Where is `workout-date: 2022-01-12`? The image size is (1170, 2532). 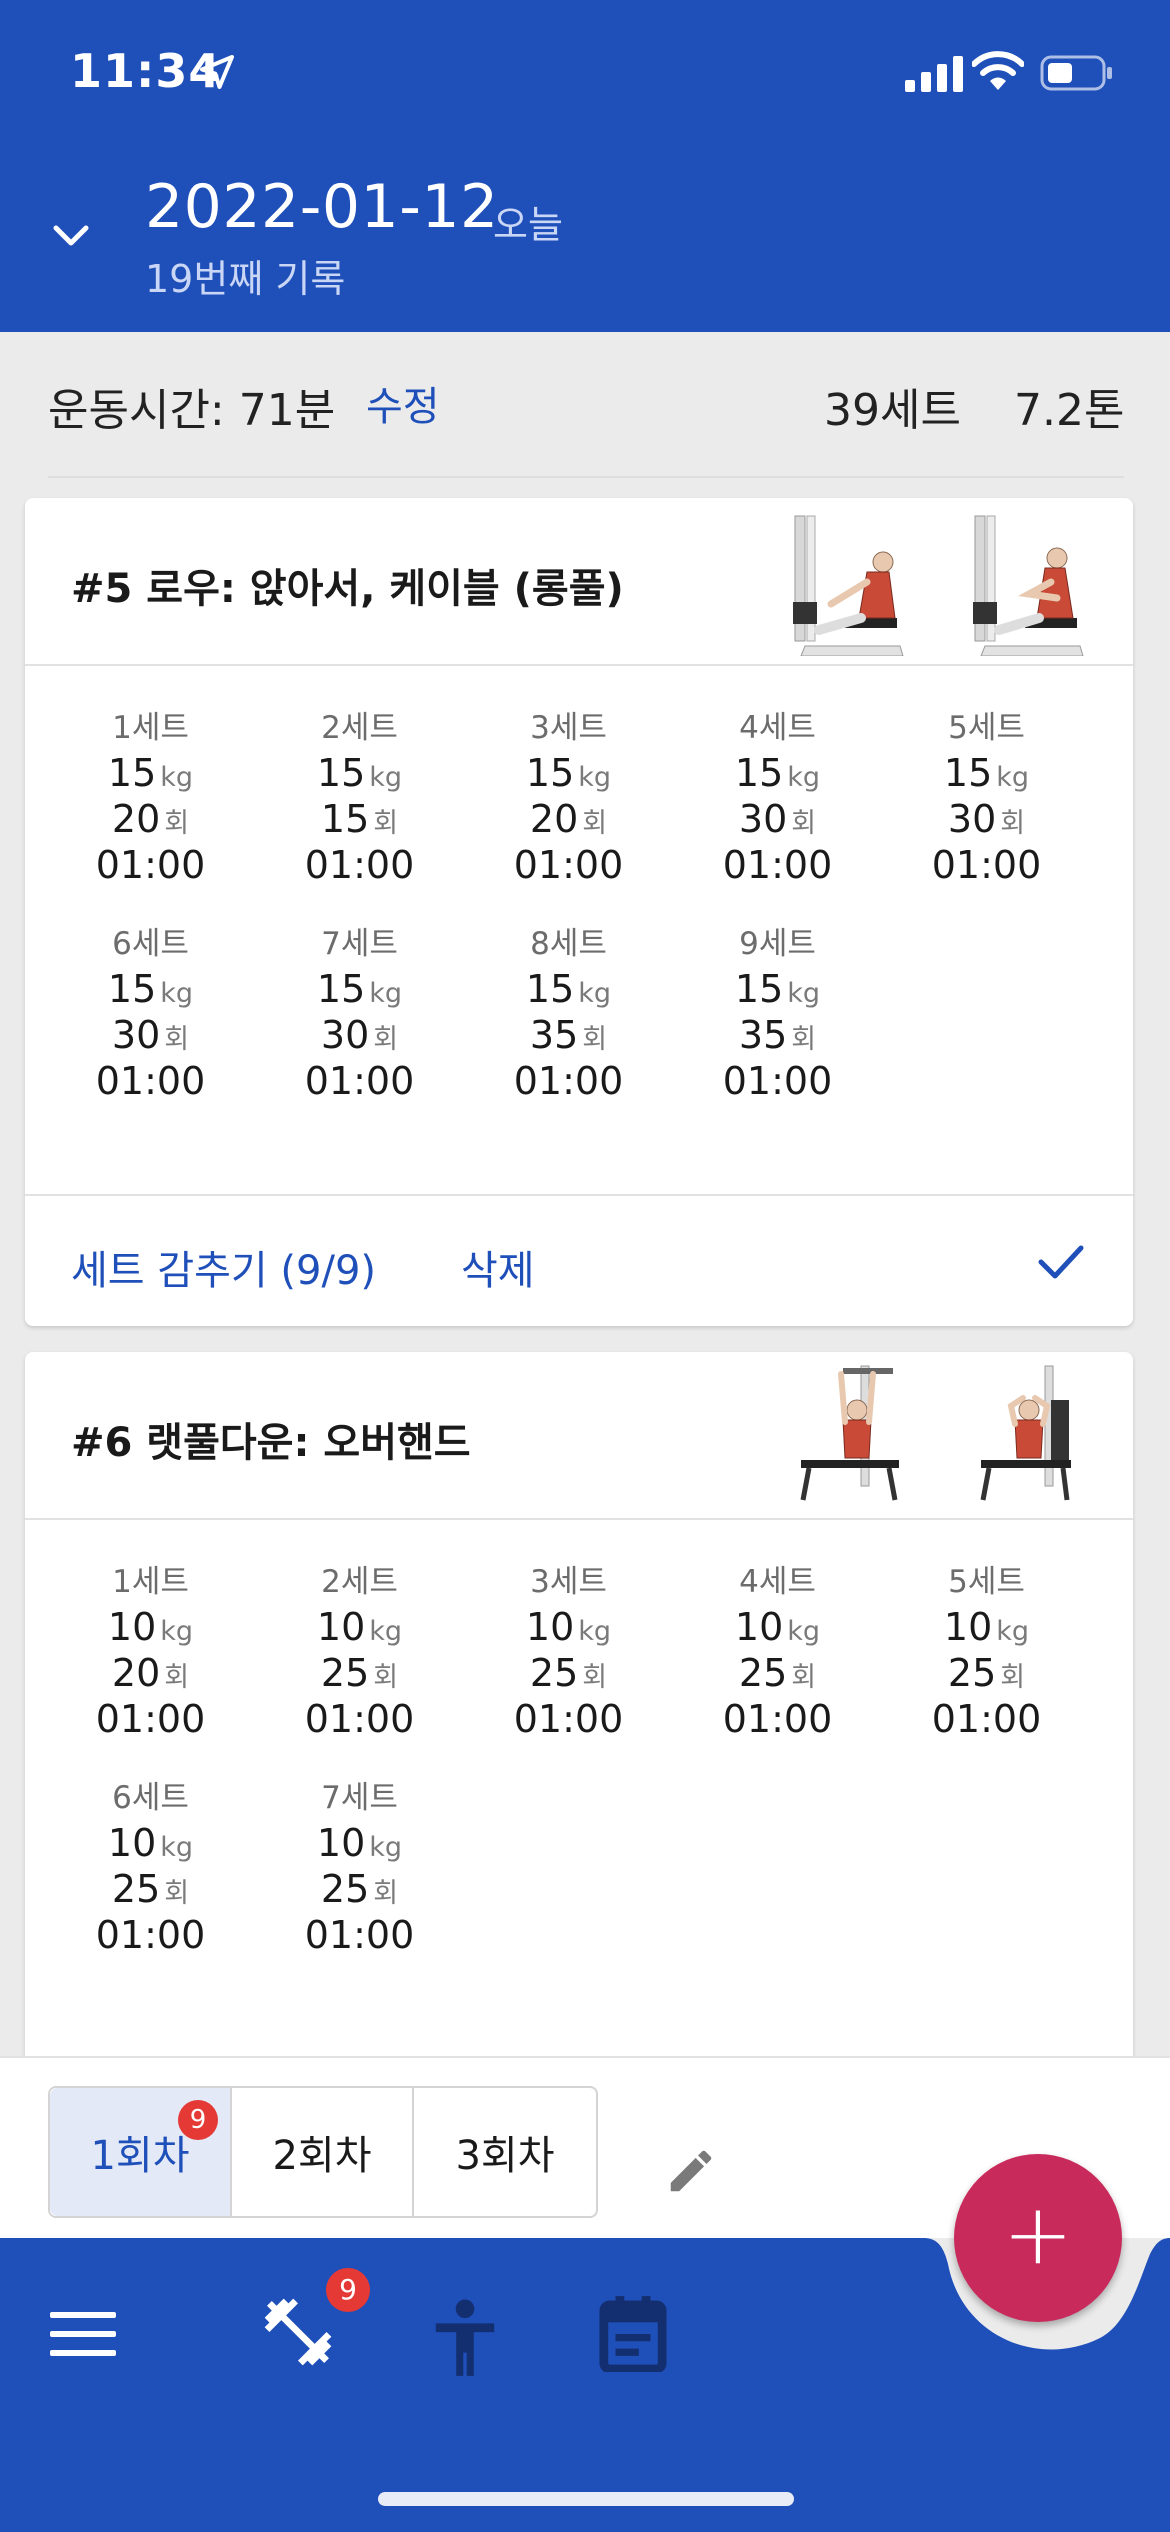 workout-date: 2022-01-12 is located at coordinates (322, 207).